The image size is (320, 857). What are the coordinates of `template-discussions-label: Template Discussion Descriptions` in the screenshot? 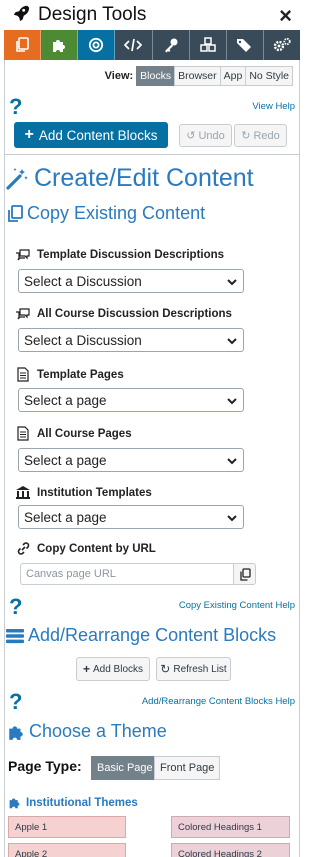 It's located at (119, 255).